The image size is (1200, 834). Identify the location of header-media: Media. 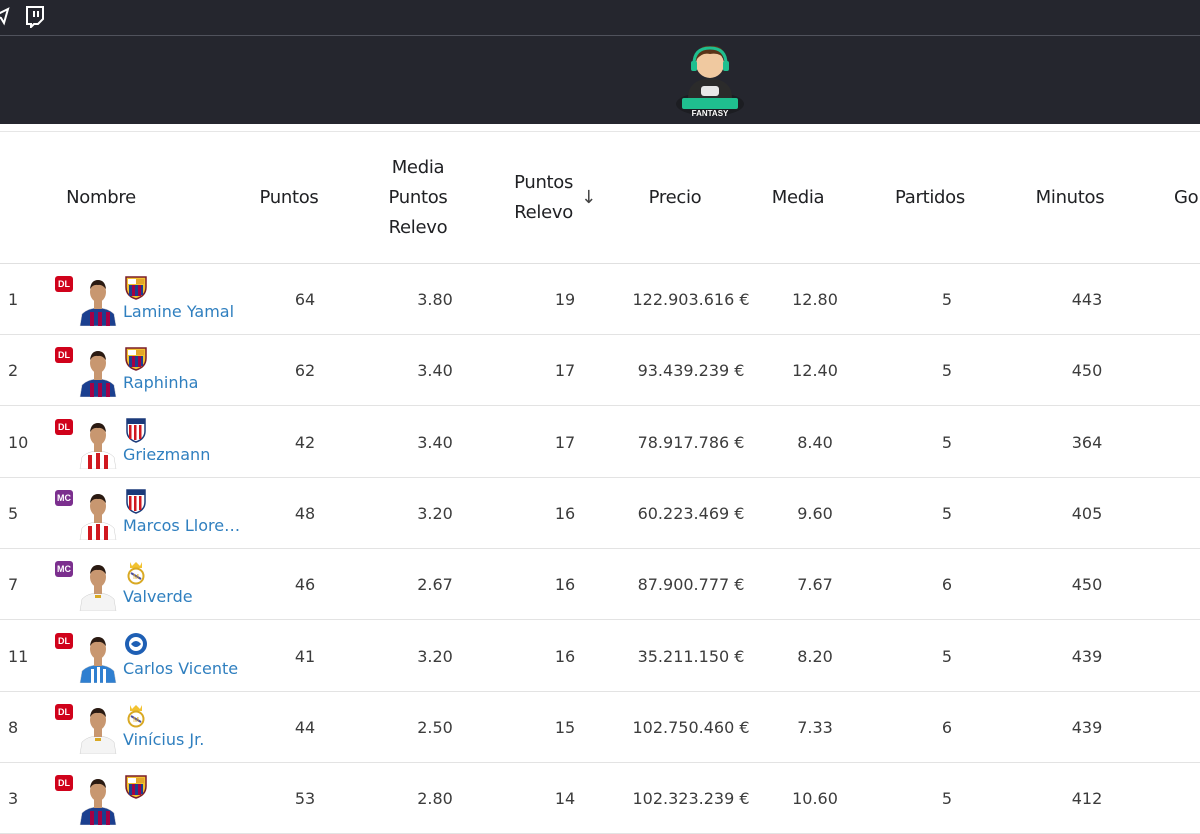
(798, 198).